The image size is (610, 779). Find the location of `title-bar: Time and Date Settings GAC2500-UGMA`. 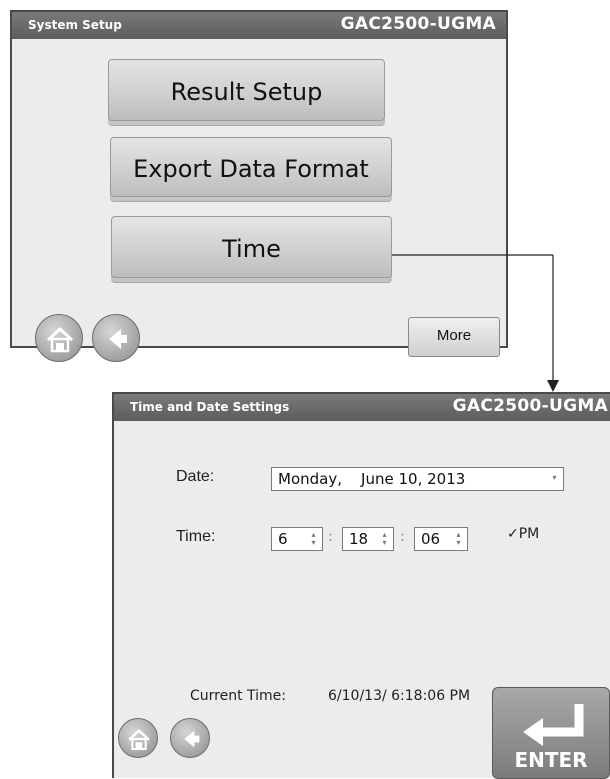

title-bar: Time and Date Settings GAC2500-UGMA is located at coordinates (362, 407).